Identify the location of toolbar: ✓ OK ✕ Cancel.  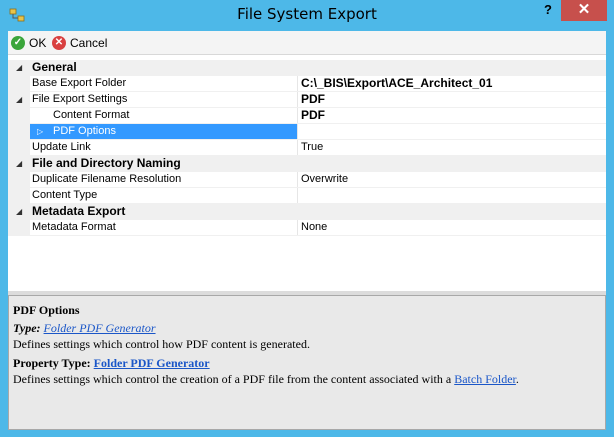
(307, 43).